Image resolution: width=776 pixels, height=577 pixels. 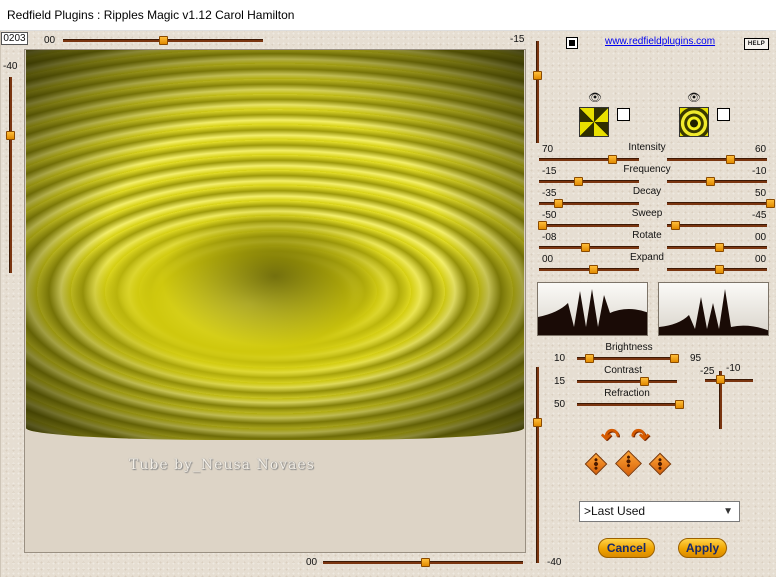 I want to click on random-all-dice-icon, so click(x=628, y=463).